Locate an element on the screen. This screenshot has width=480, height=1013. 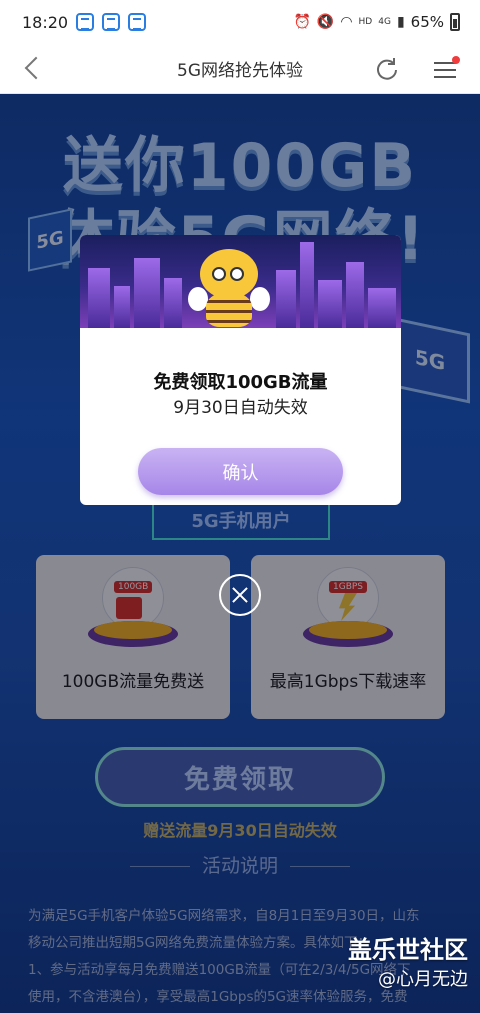
status-right: ⏰ 🔇 ◠ HD 4G ▮ 65% is located at coordinates (376, 22).